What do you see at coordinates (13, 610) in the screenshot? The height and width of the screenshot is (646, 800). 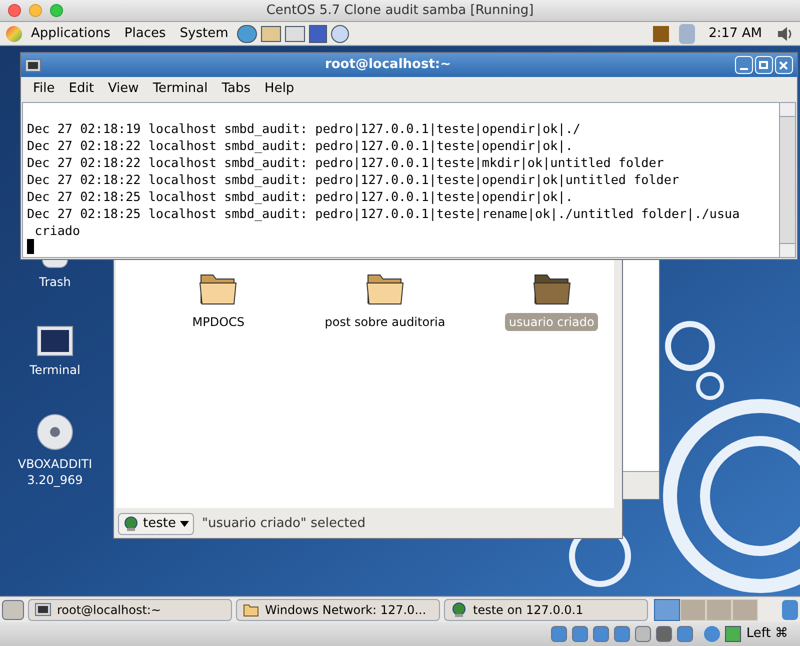 I see `show-desktop-icon` at bounding box center [13, 610].